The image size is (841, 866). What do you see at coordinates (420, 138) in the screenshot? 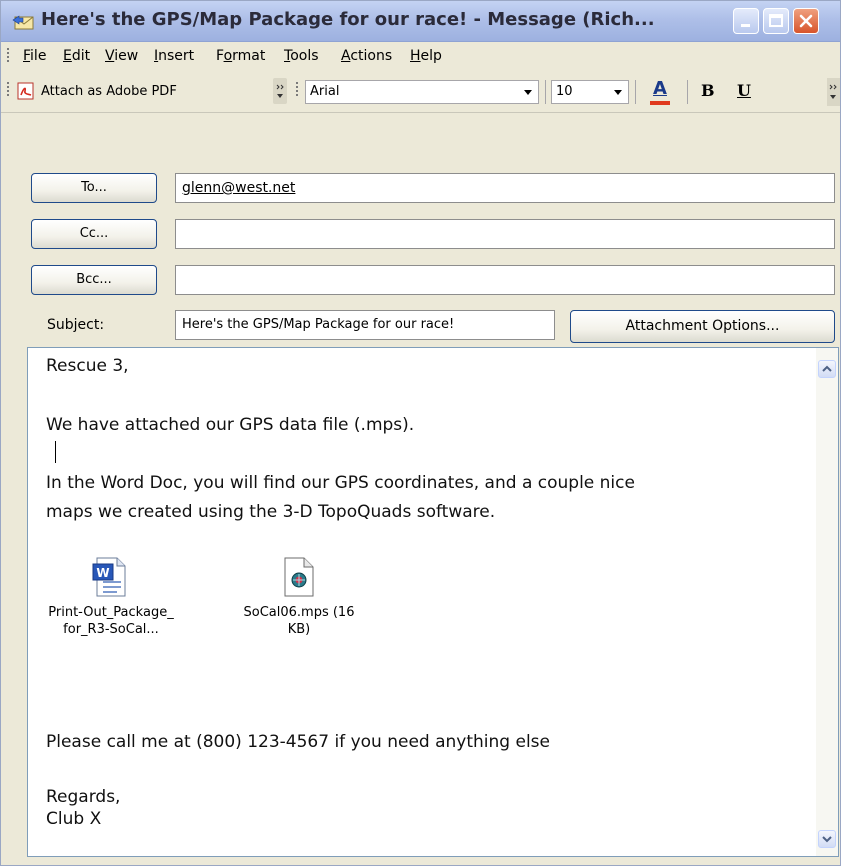
I see `header-spacer` at bounding box center [420, 138].